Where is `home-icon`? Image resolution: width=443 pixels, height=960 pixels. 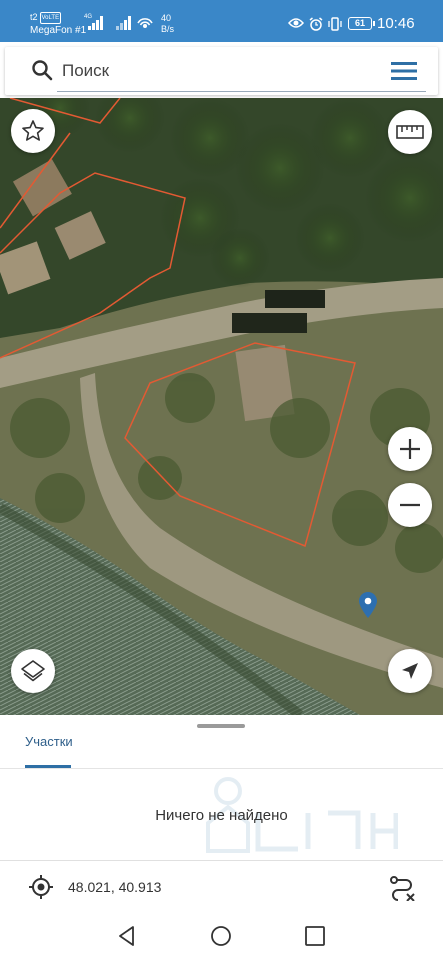 home-icon is located at coordinates (221, 936).